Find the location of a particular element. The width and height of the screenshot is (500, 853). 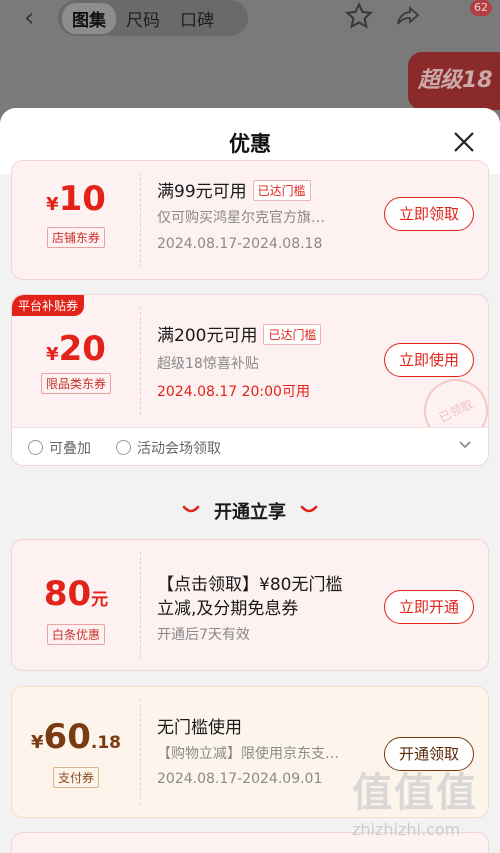

offer-title-line-2: 立减,及分期免息券 is located at coordinates (228, 609).